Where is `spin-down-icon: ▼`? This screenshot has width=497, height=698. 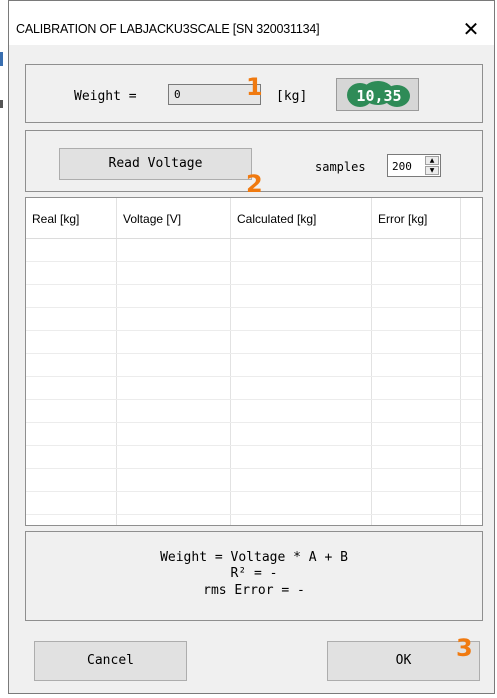
spin-down-icon: ▼ is located at coordinates (432, 170).